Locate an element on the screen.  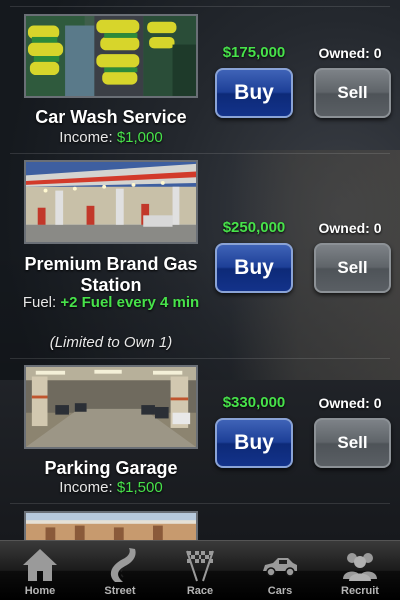
income-value: $1,000 is located at coordinates (139, 137).